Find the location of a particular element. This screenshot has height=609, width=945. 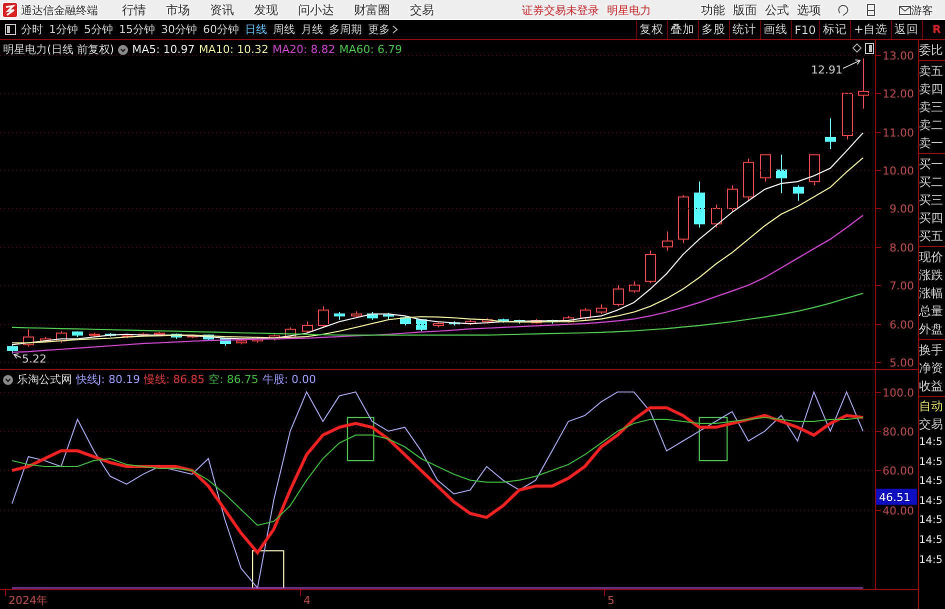

quote-label: 涨跌 is located at coordinates (931, 275).